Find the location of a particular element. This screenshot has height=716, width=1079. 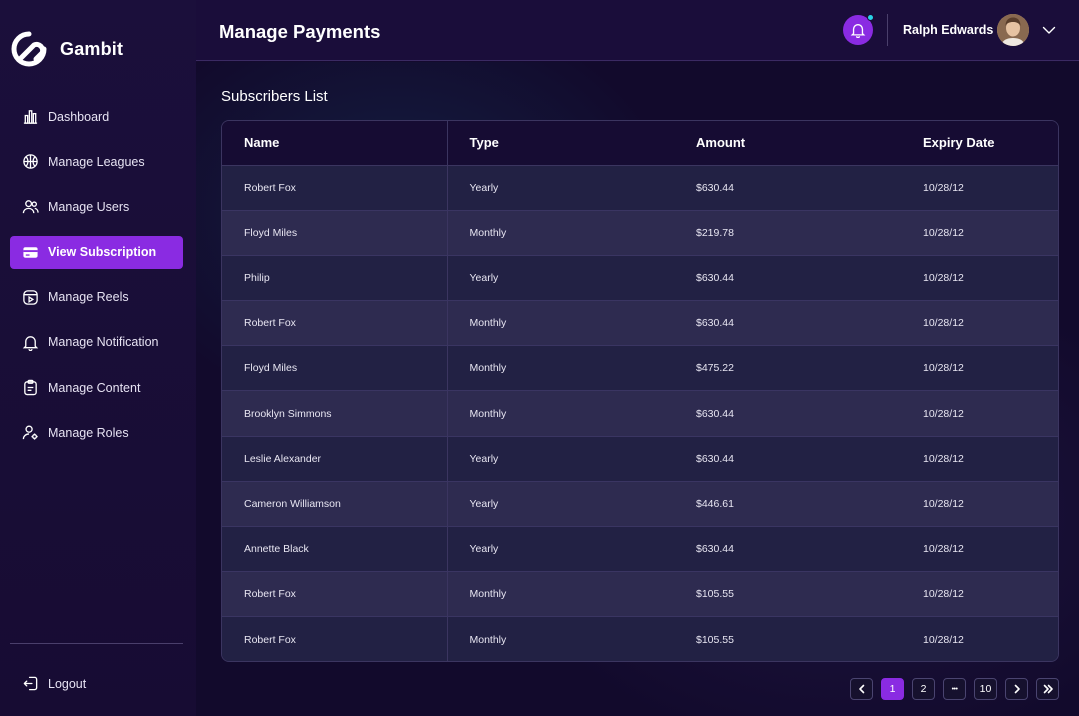

double-chevron-right-icon is located at coordinates (1048, 689).